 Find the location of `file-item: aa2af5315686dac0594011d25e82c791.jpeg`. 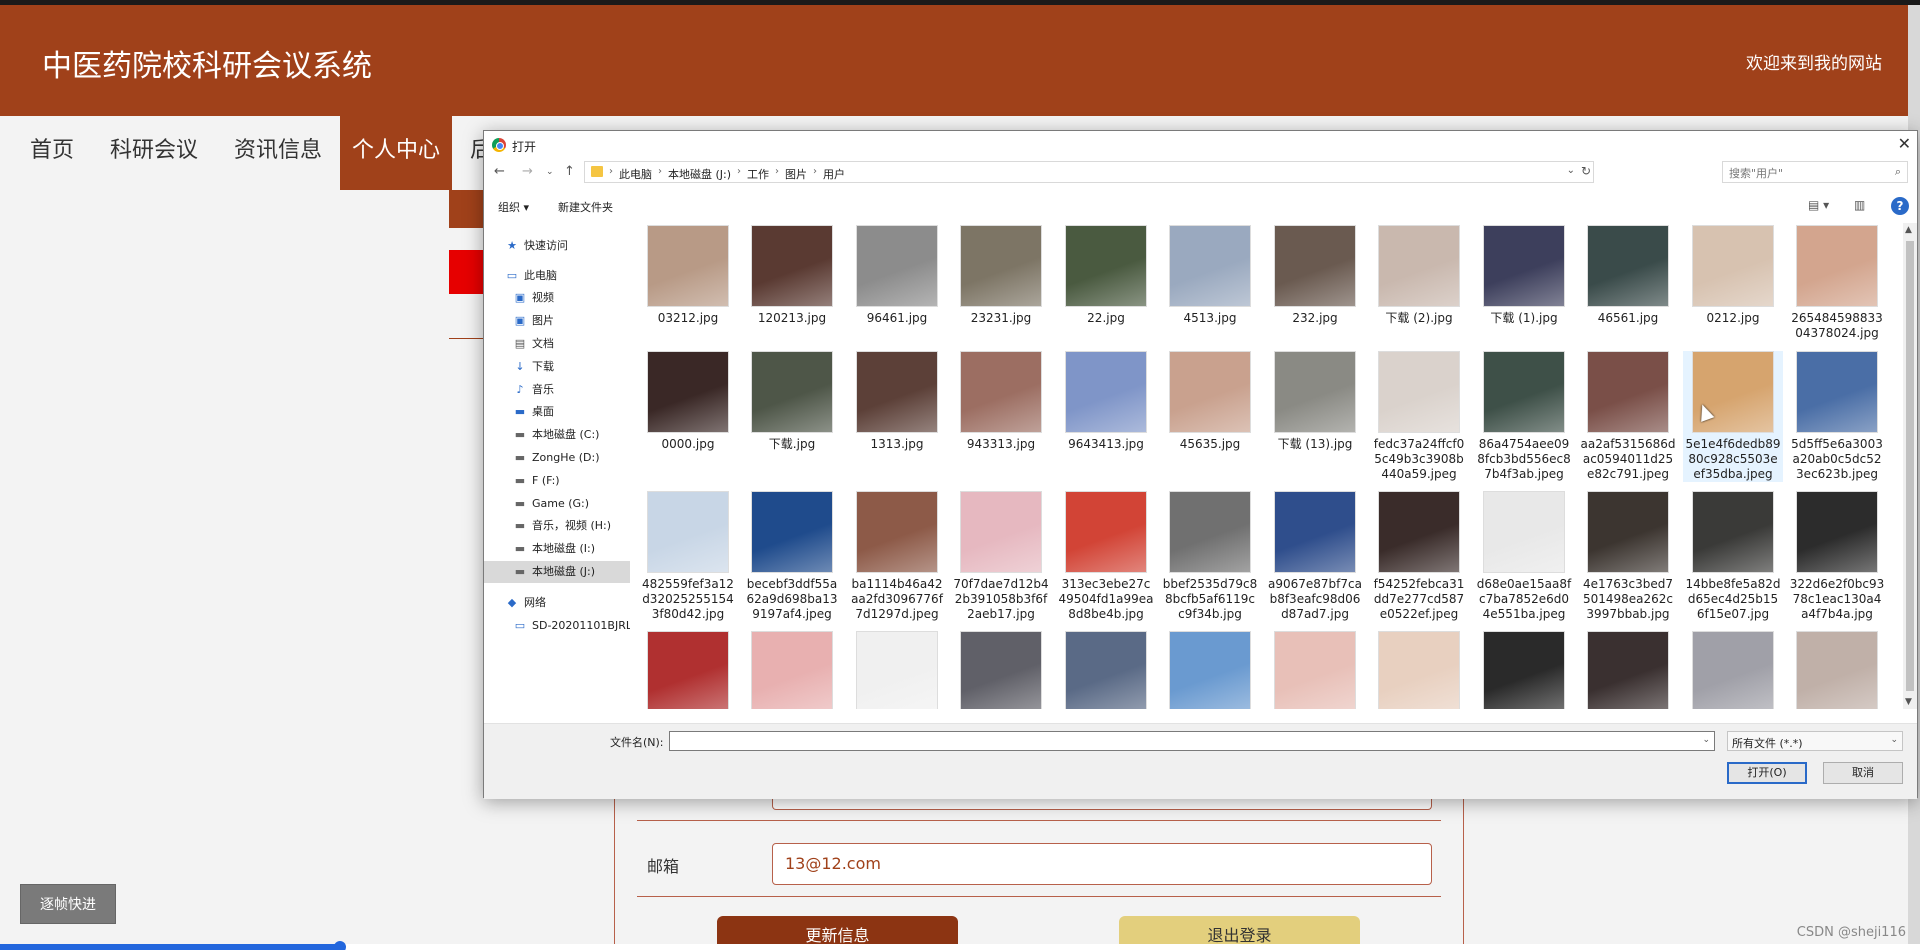

file-item: aa2af5315686dac0594011d25e82c791.jpeg is located at coordinates (1628, 416).